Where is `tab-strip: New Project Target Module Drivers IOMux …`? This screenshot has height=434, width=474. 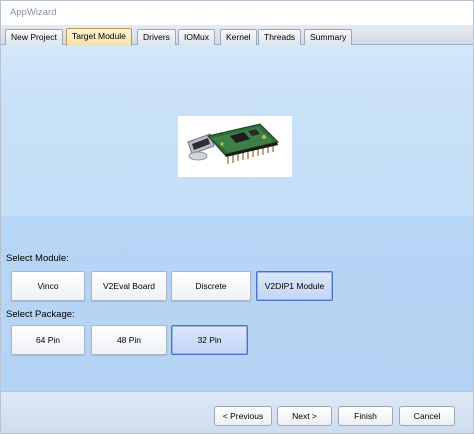 tab-strip: New Project Target Module Drivers IOMux … is located at coordinates (237, 35).